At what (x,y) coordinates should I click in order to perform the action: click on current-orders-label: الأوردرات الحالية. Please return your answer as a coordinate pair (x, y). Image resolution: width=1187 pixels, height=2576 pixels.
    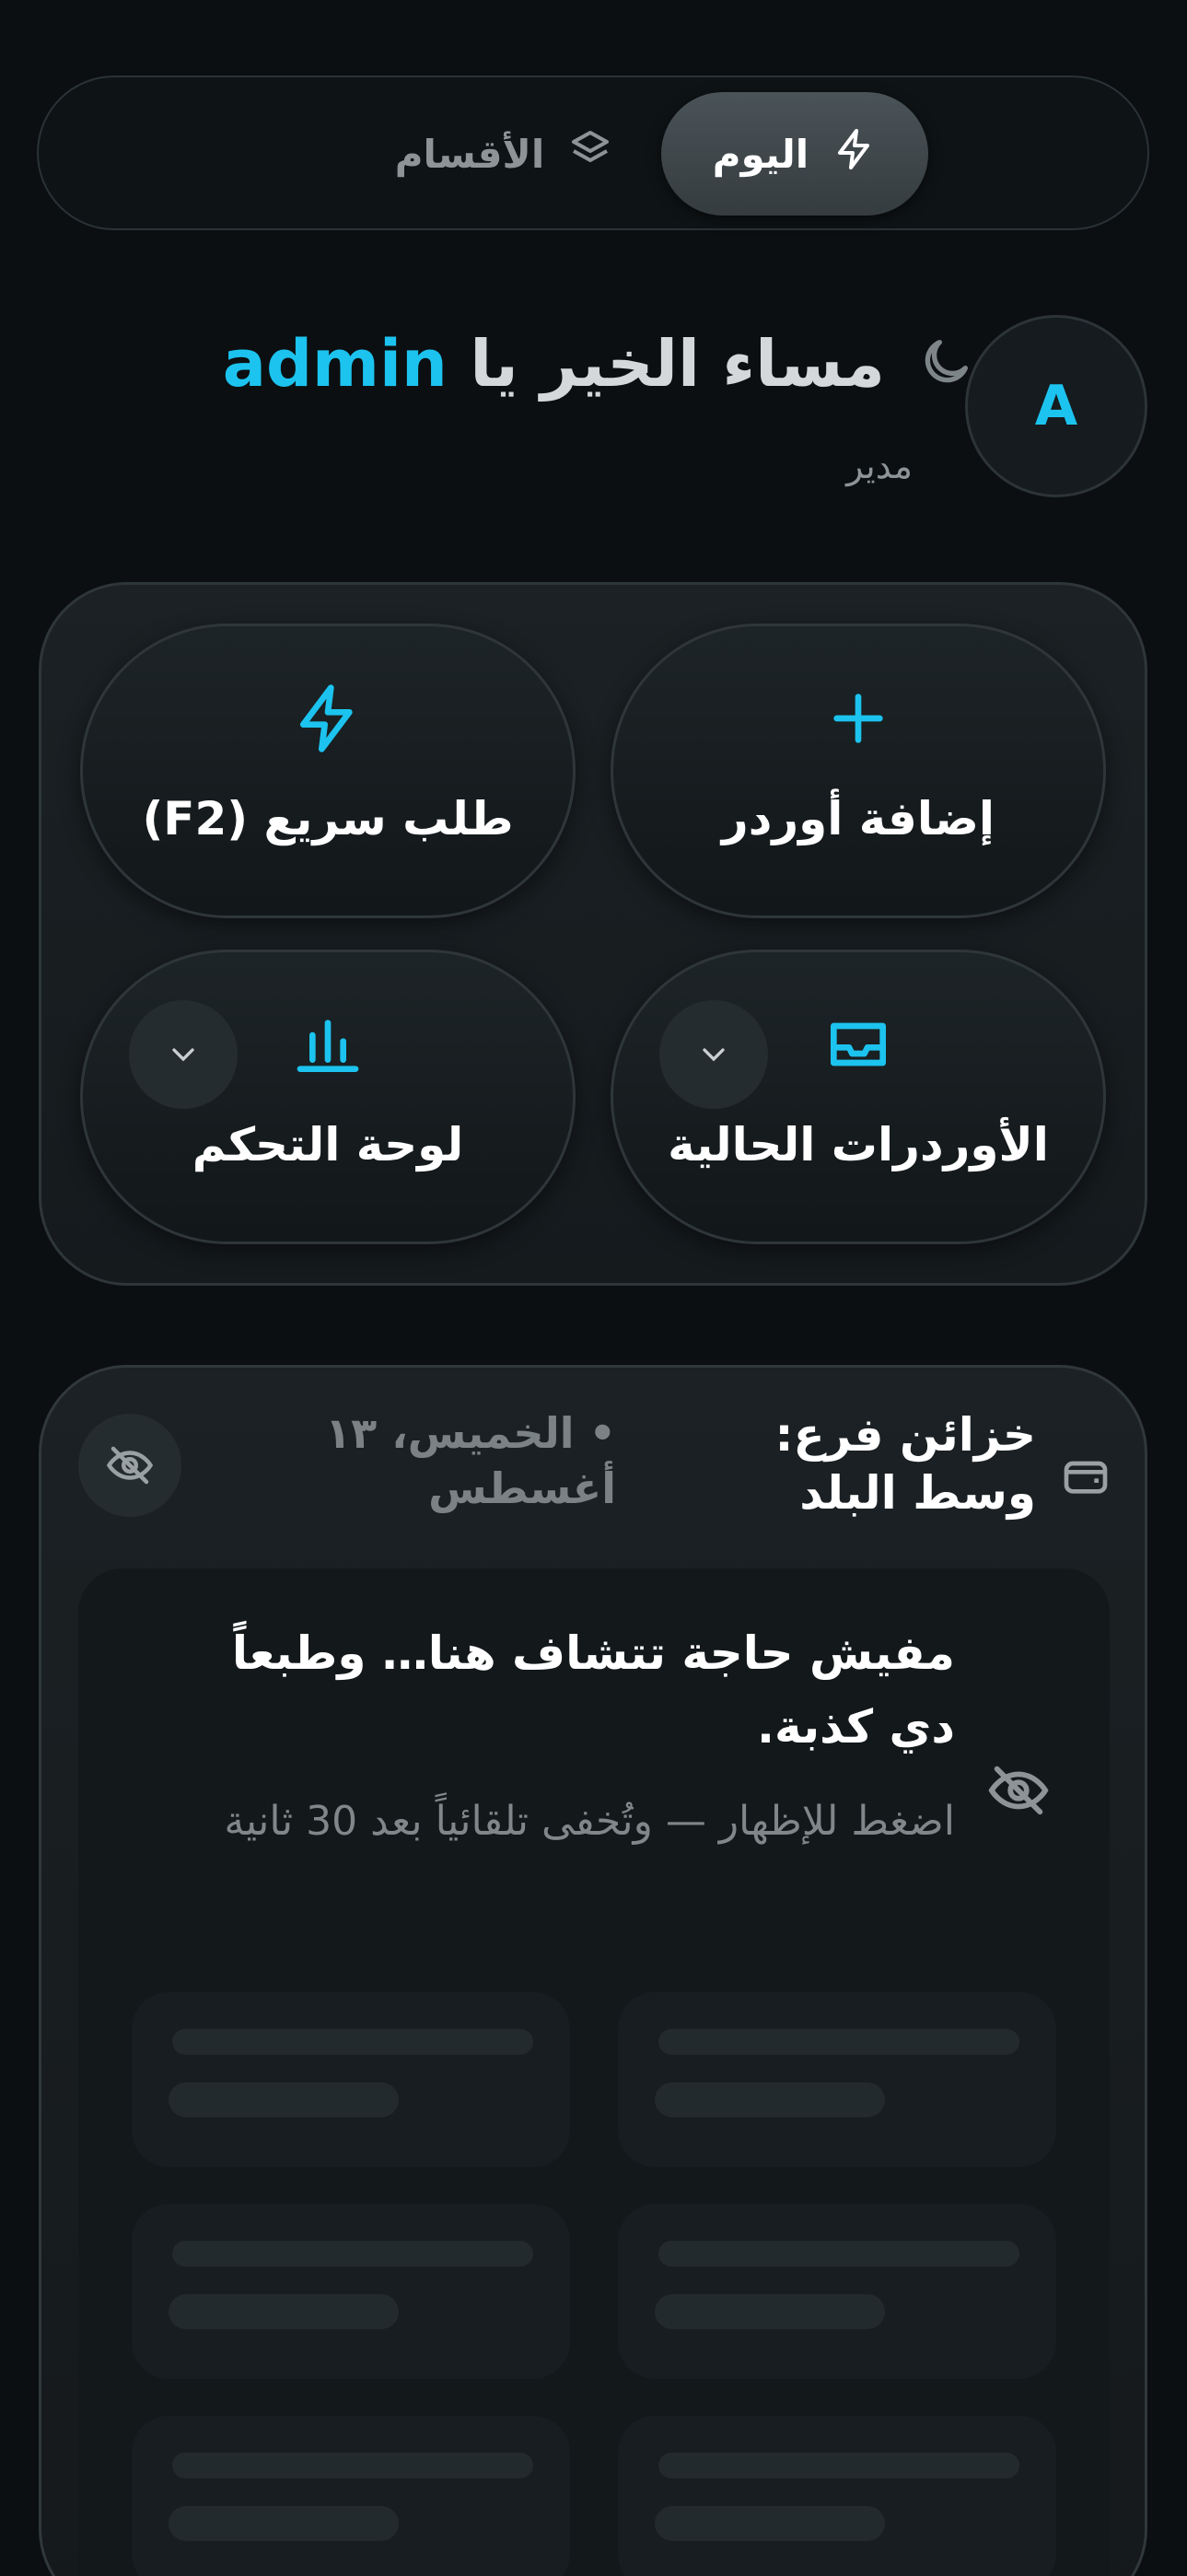
    Looking at the image, I should click on (859, 1144).